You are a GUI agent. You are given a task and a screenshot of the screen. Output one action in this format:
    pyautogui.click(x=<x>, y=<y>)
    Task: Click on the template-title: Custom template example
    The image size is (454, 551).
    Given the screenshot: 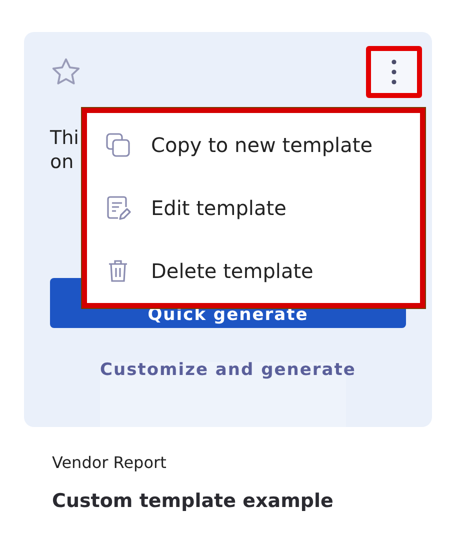 What is the action you would take?
    pyautogui.click(x=193, y=501)
    